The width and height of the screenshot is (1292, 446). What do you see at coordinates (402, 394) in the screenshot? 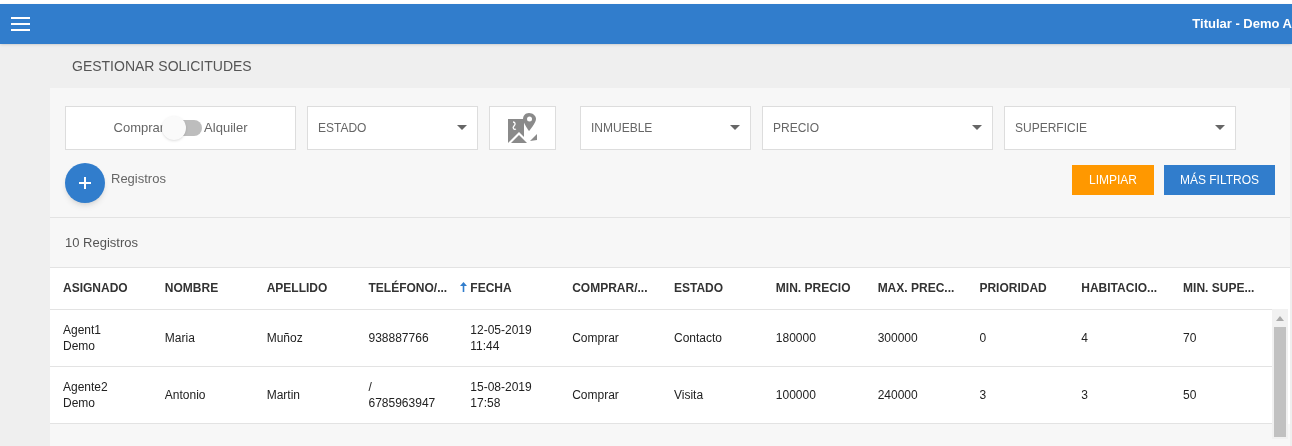
I see `table-cell: / 6785963947` at bounding box center [402, 394].